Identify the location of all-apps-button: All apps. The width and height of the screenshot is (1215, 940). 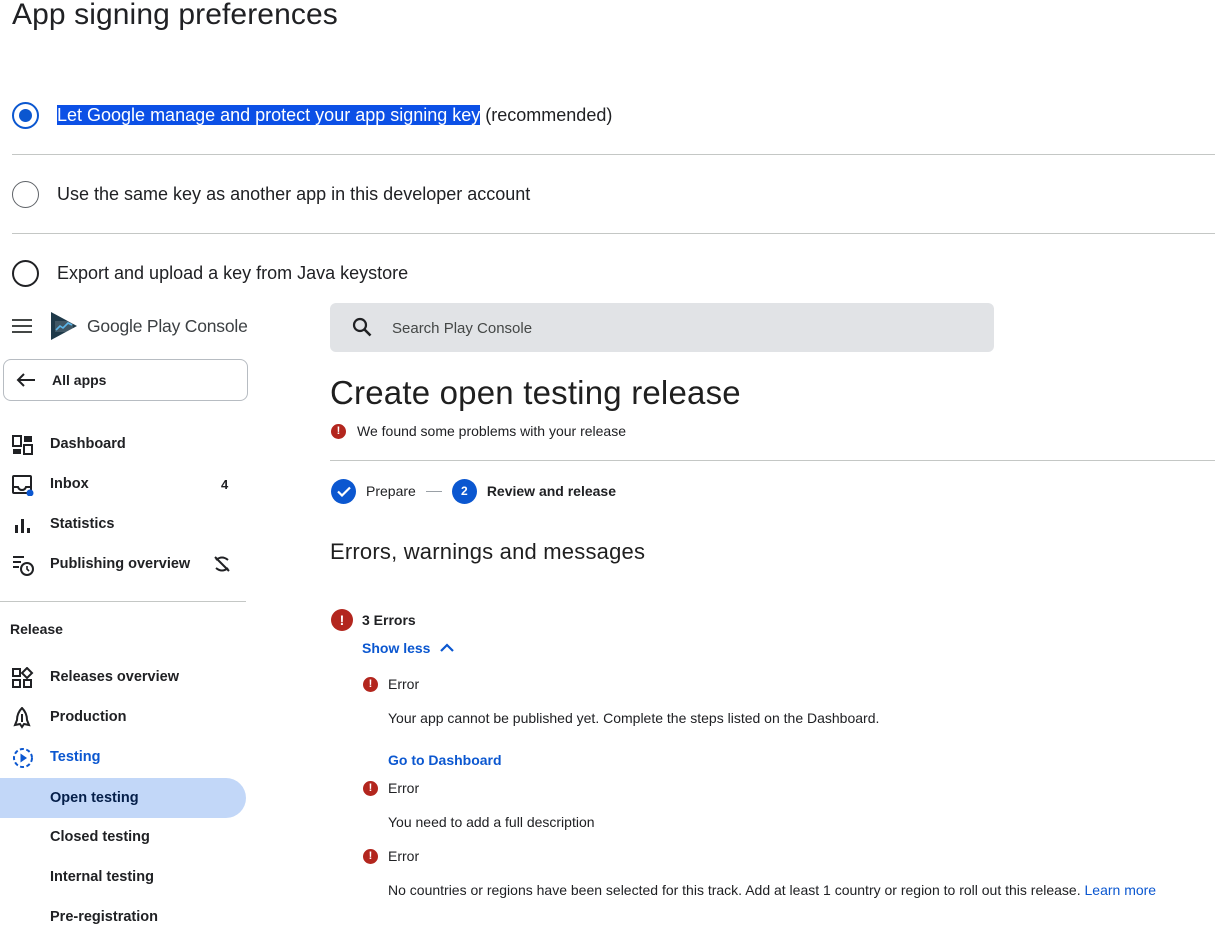
(125, 380).